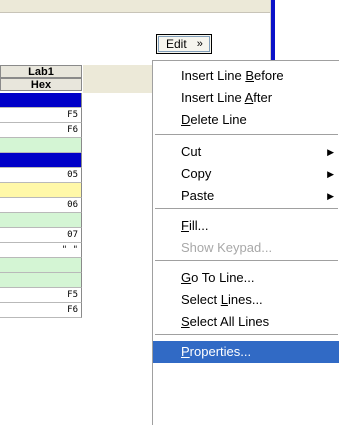 This screenshot has width=339, height=425. What do you see at coordinates (225, 321) in the screenshot?
I see `menu-item-label: Select All Lines` at bounding box center [225, 321].